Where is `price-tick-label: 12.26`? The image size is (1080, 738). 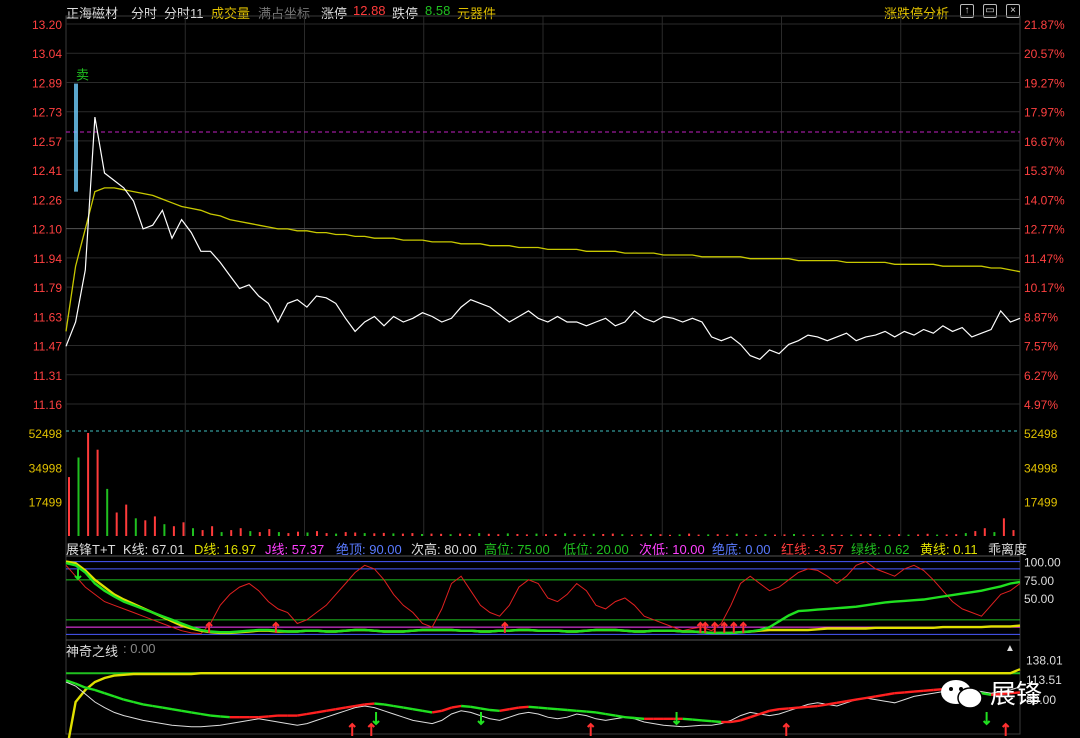 price-tick-label: 12.26 is located at coordinates (47, 200).